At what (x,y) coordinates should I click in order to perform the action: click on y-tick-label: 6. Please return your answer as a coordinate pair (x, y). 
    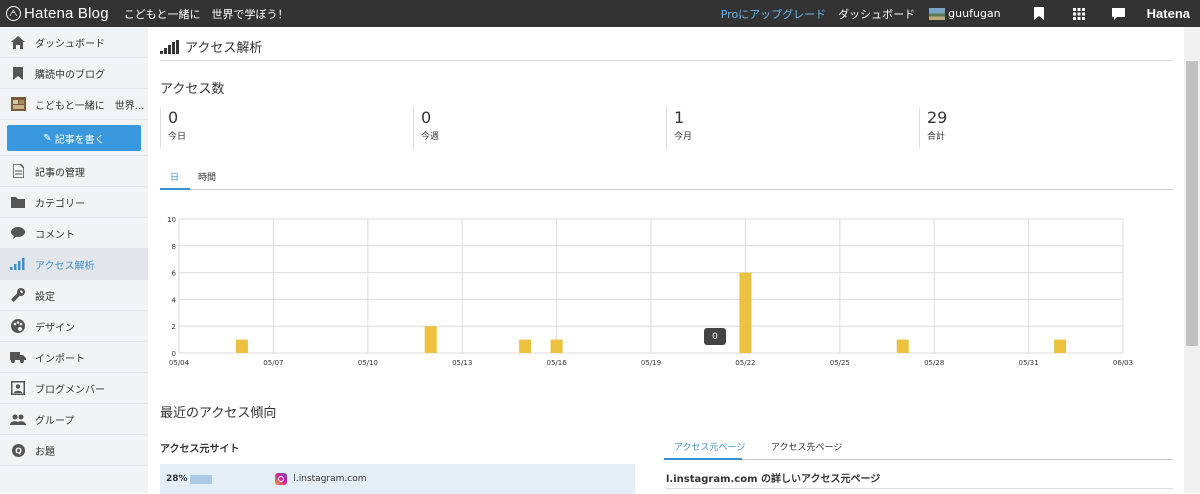
    Looking at the image, I should click on (174, 274).